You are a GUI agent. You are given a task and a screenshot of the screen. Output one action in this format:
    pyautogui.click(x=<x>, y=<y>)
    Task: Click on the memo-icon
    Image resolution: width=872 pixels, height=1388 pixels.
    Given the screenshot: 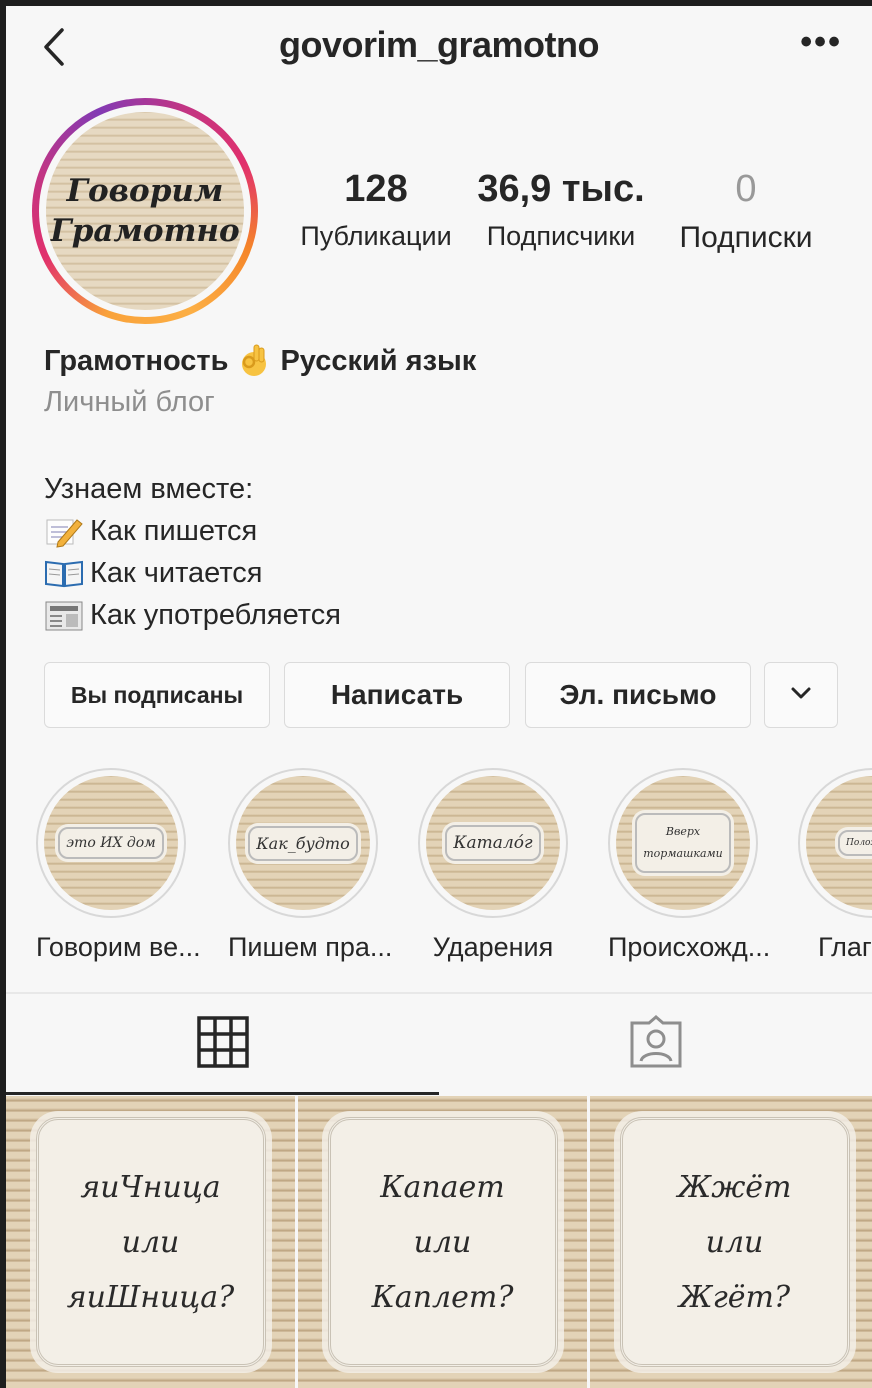 What is the action you would take?
    pyautogui.click(x=64, y=531)
    